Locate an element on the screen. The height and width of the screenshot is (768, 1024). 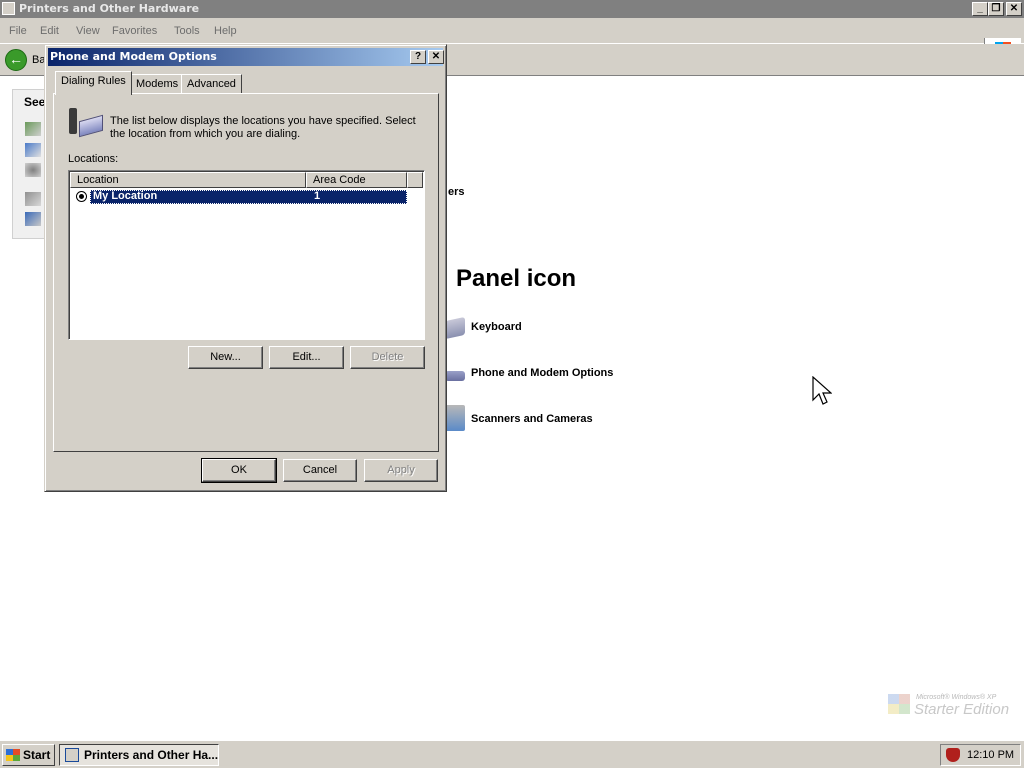
panel-heading: Panel icon is located at coordinates (516, 278).